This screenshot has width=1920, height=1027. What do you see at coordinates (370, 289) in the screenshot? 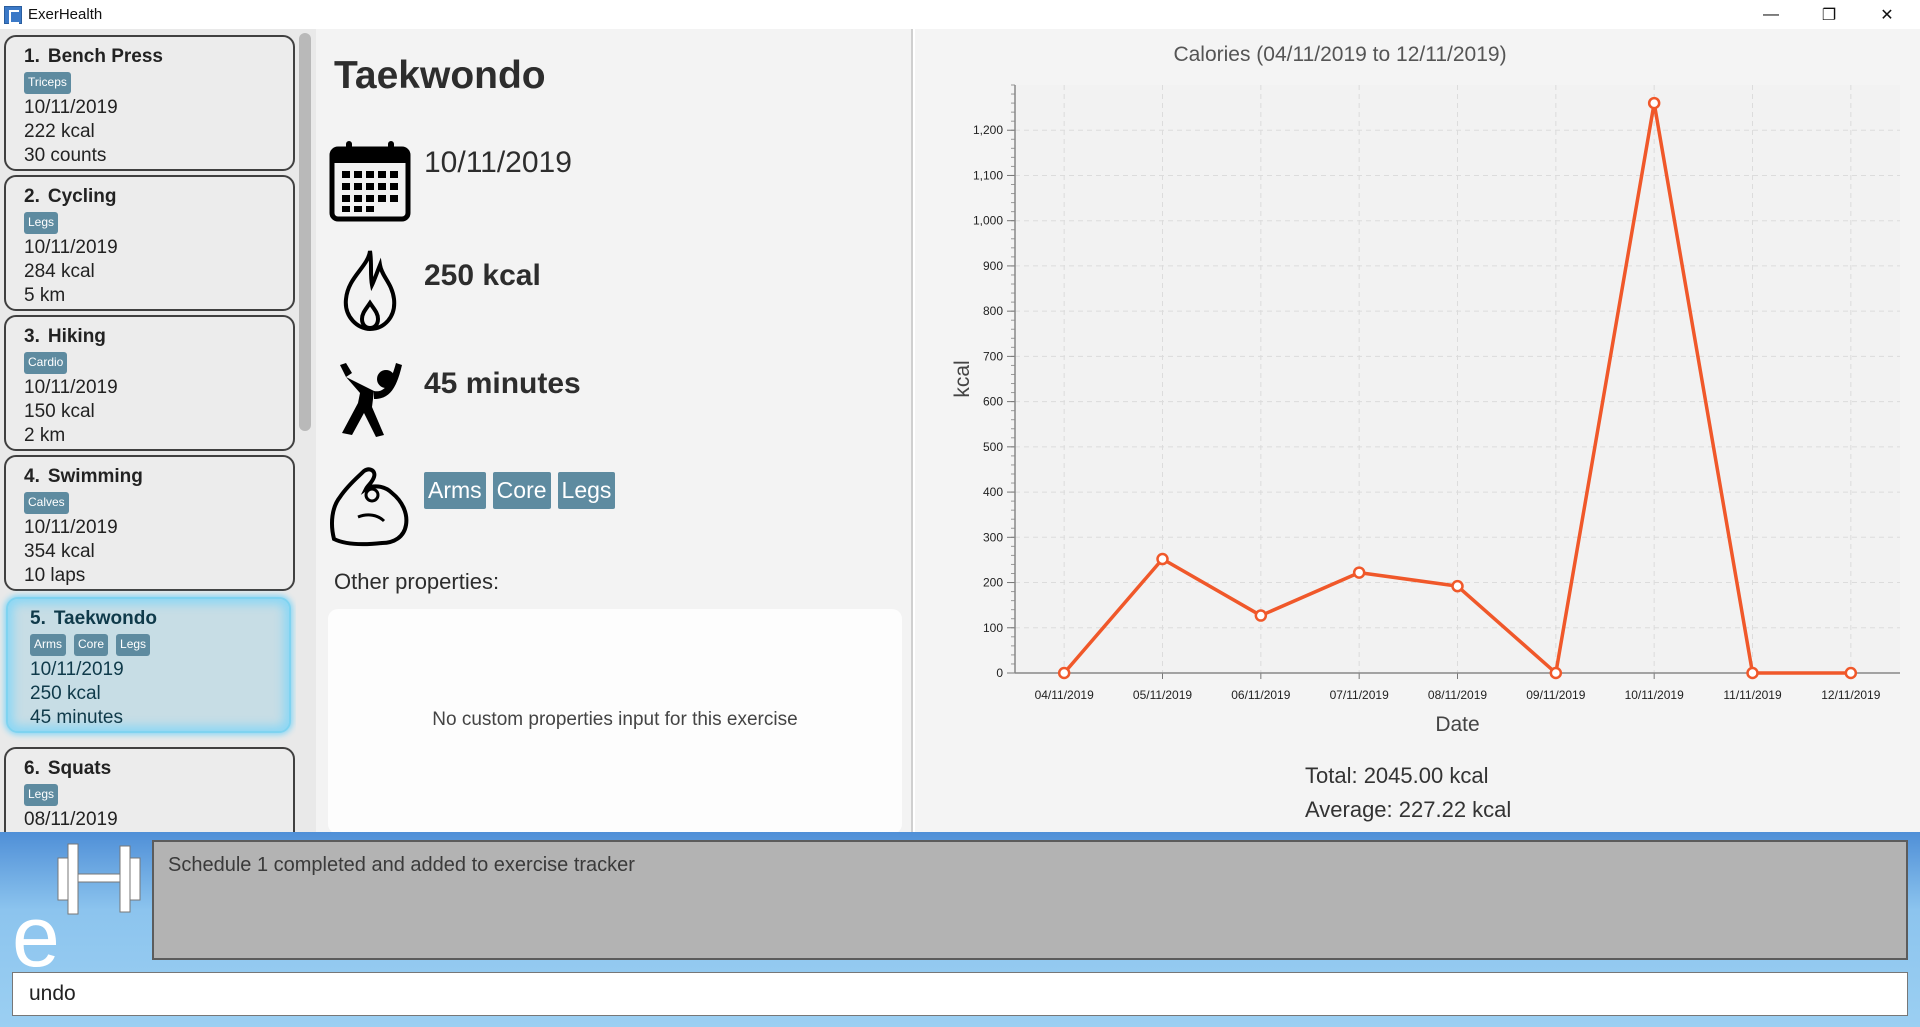
I see `flame-icon` at bounding box center [370, 289].